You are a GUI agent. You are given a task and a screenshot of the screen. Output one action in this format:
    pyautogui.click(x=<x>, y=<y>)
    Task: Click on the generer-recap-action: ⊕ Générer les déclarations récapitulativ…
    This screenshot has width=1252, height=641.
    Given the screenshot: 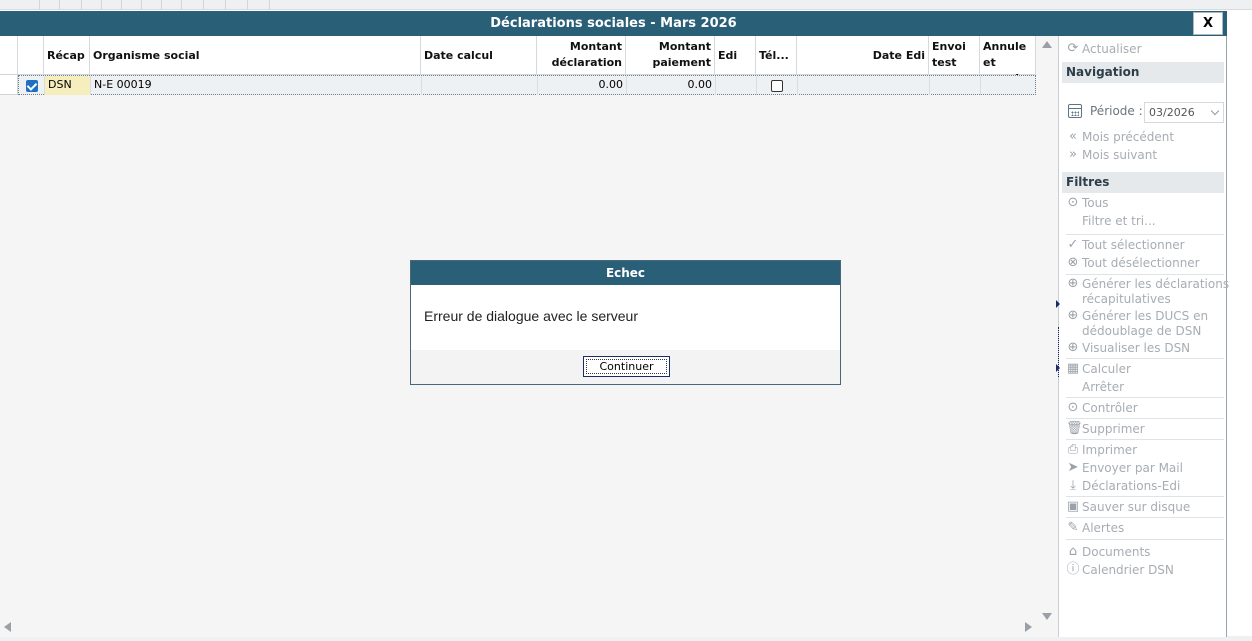 What is the action you would take?
    pyautogui.click(x=1148, y=291)
    